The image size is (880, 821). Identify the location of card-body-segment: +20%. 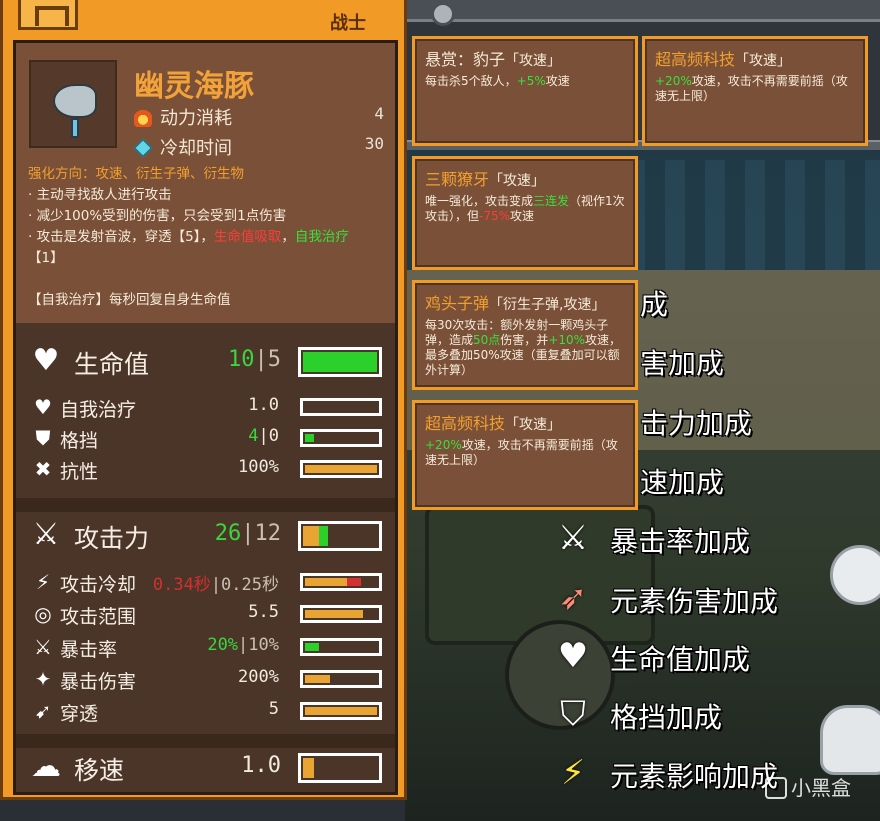
(673, 81).